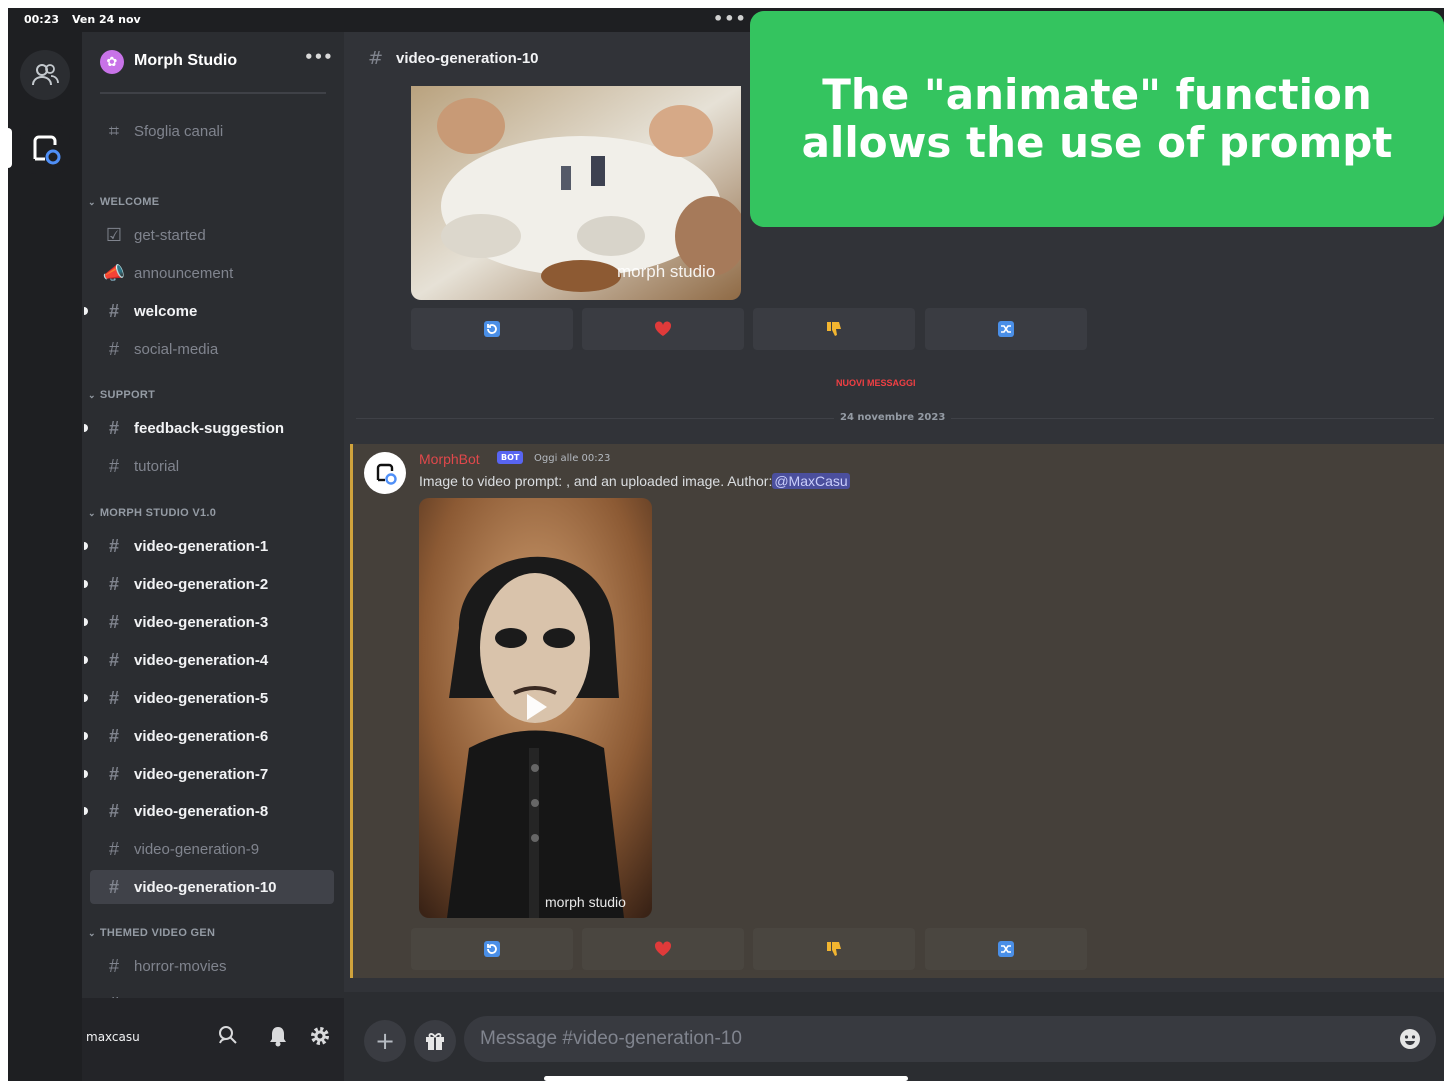 The image size is (1452, 1081). Describe the element at coordinates (201, 622) in the screenshot. I see `channel-label: video-generation-3` at that location.